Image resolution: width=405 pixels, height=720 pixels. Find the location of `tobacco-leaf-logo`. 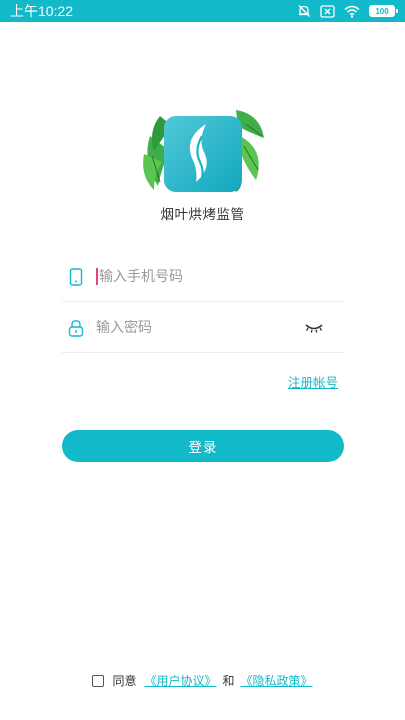

tobacco-leaf-logo is located at coordinates (203, 151).